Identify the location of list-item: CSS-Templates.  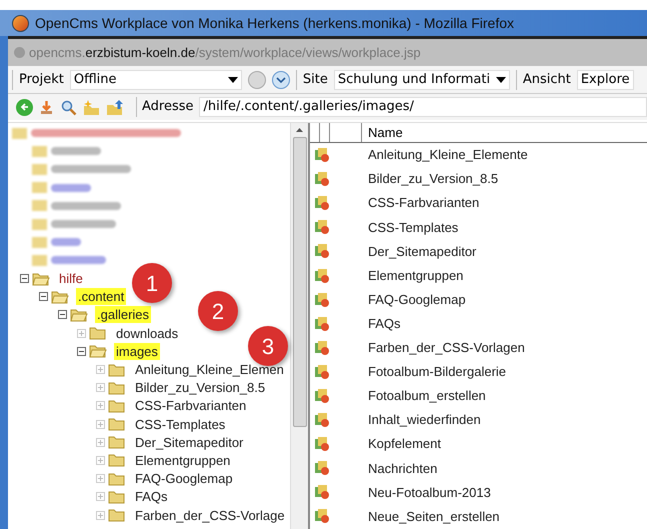
(413, 228).